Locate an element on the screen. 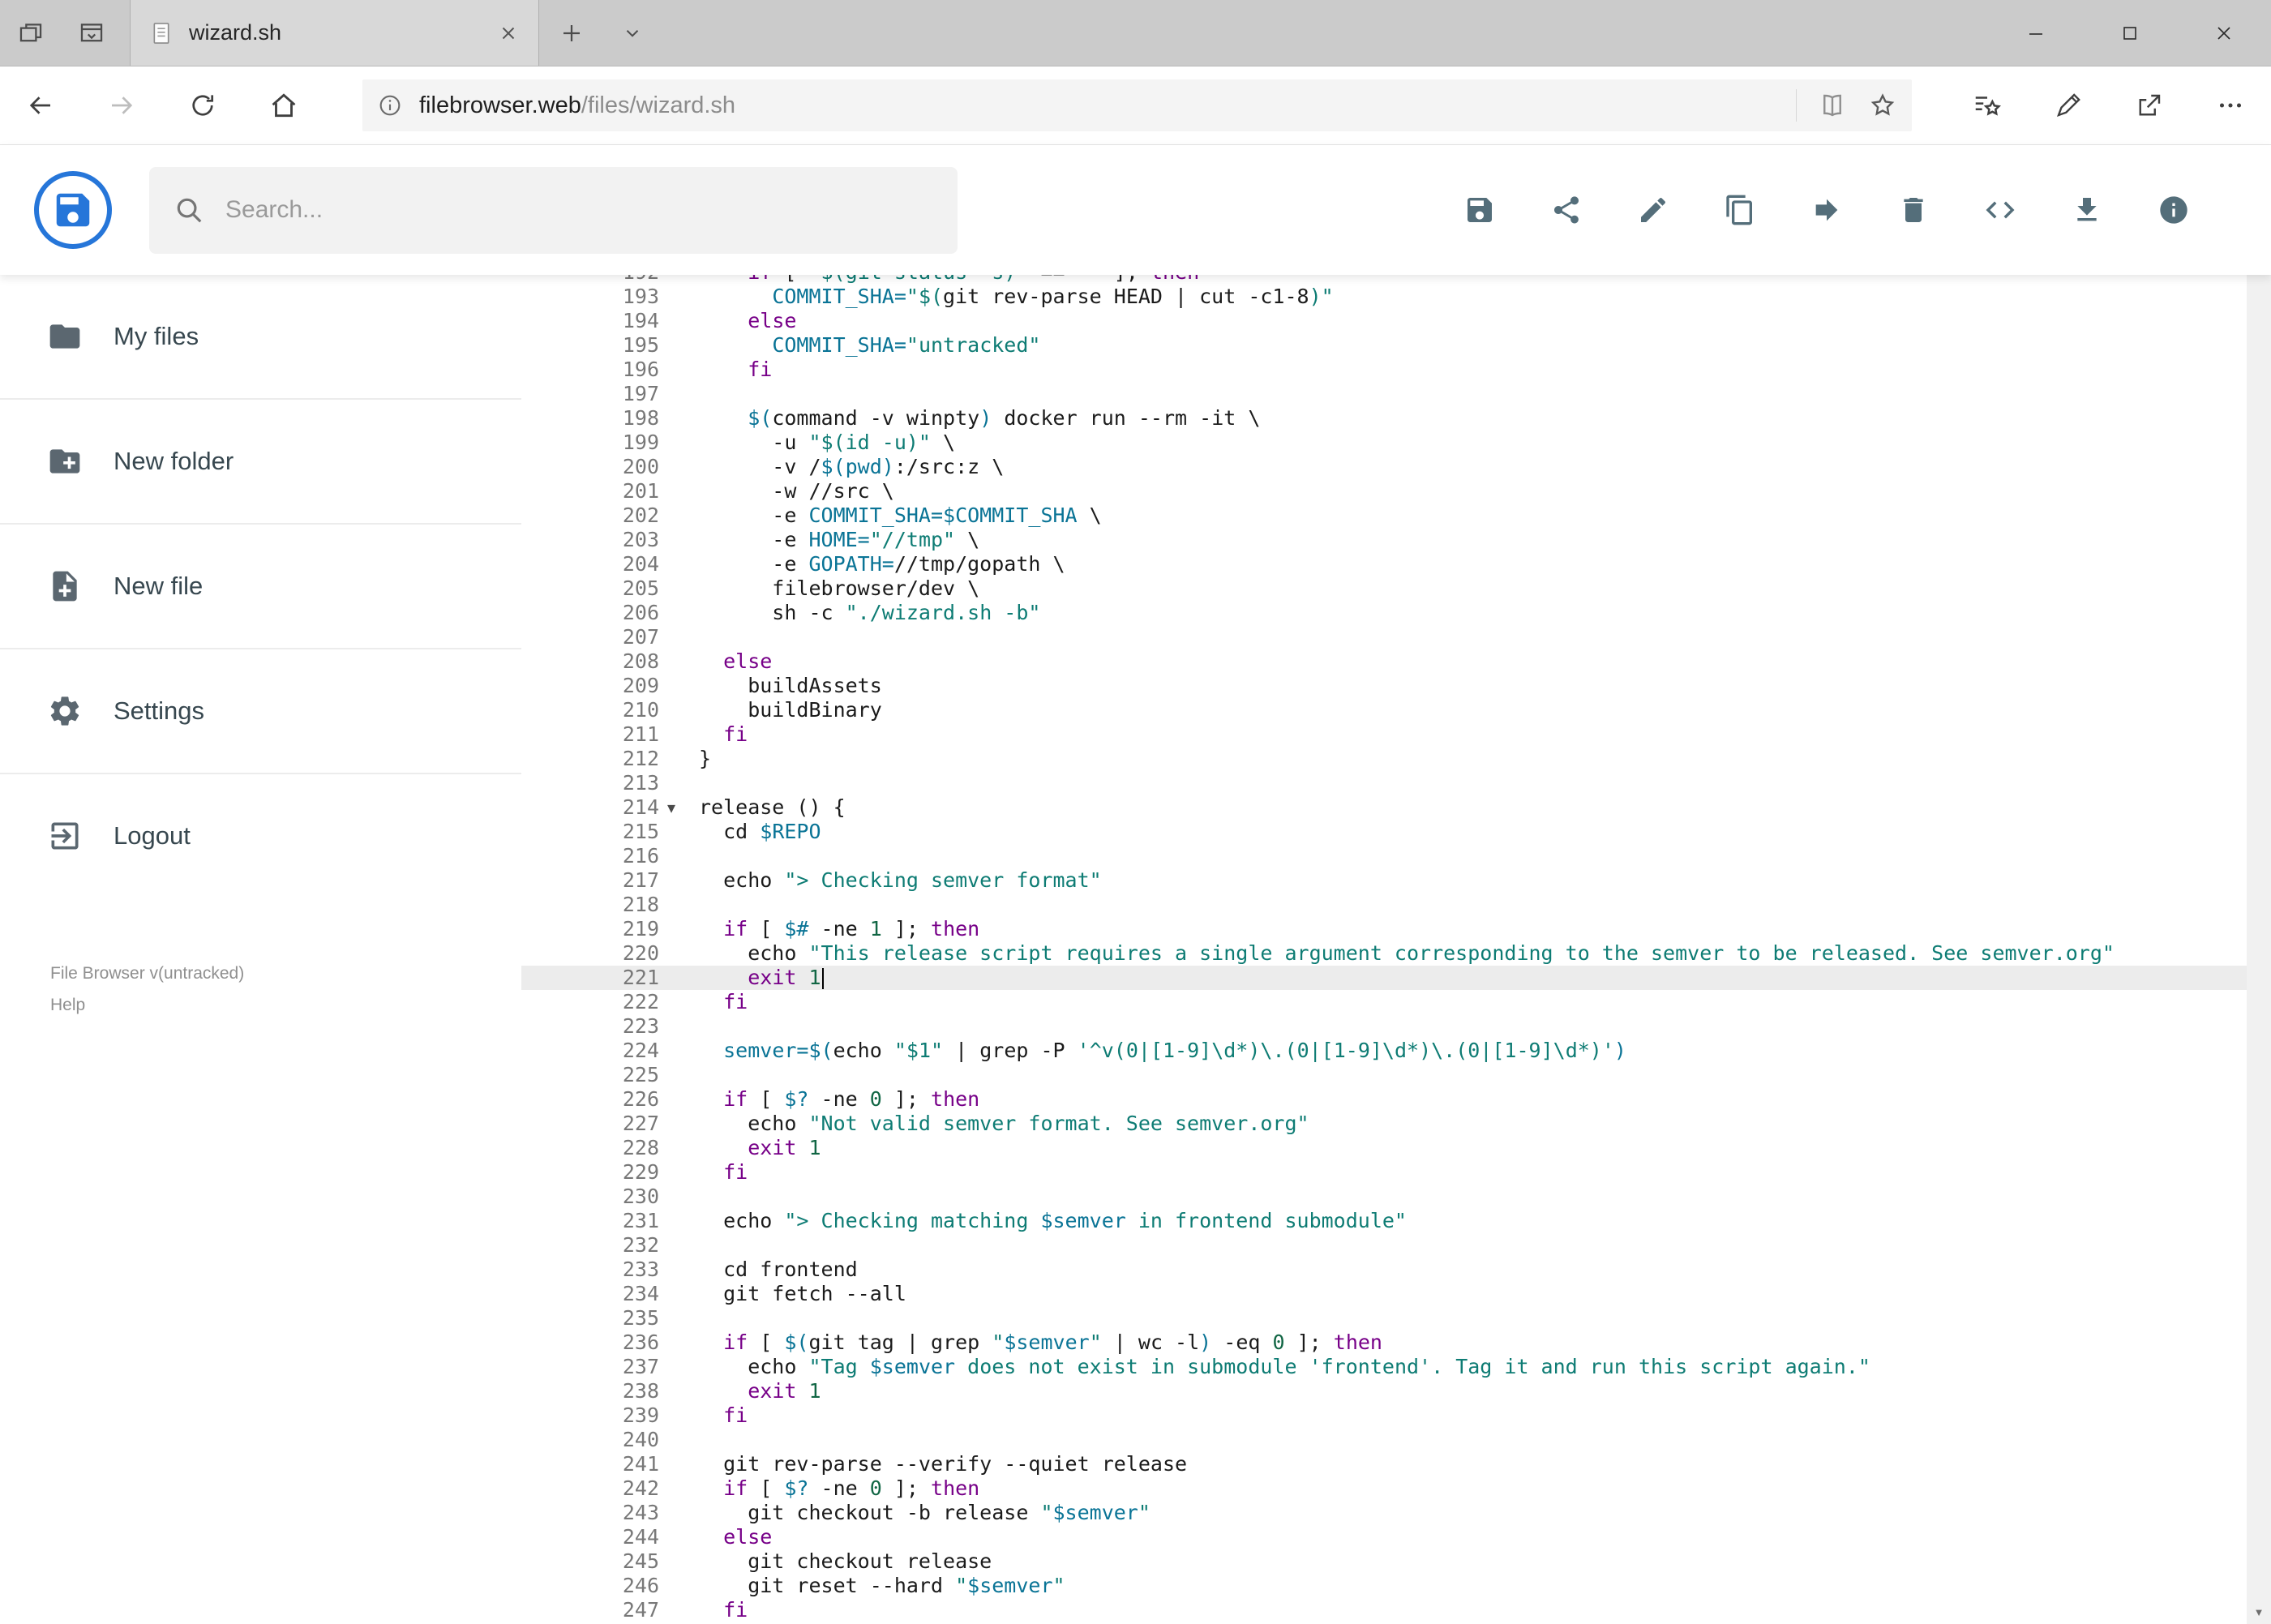  code-line: 197 is located at coordinates (1384, 394).